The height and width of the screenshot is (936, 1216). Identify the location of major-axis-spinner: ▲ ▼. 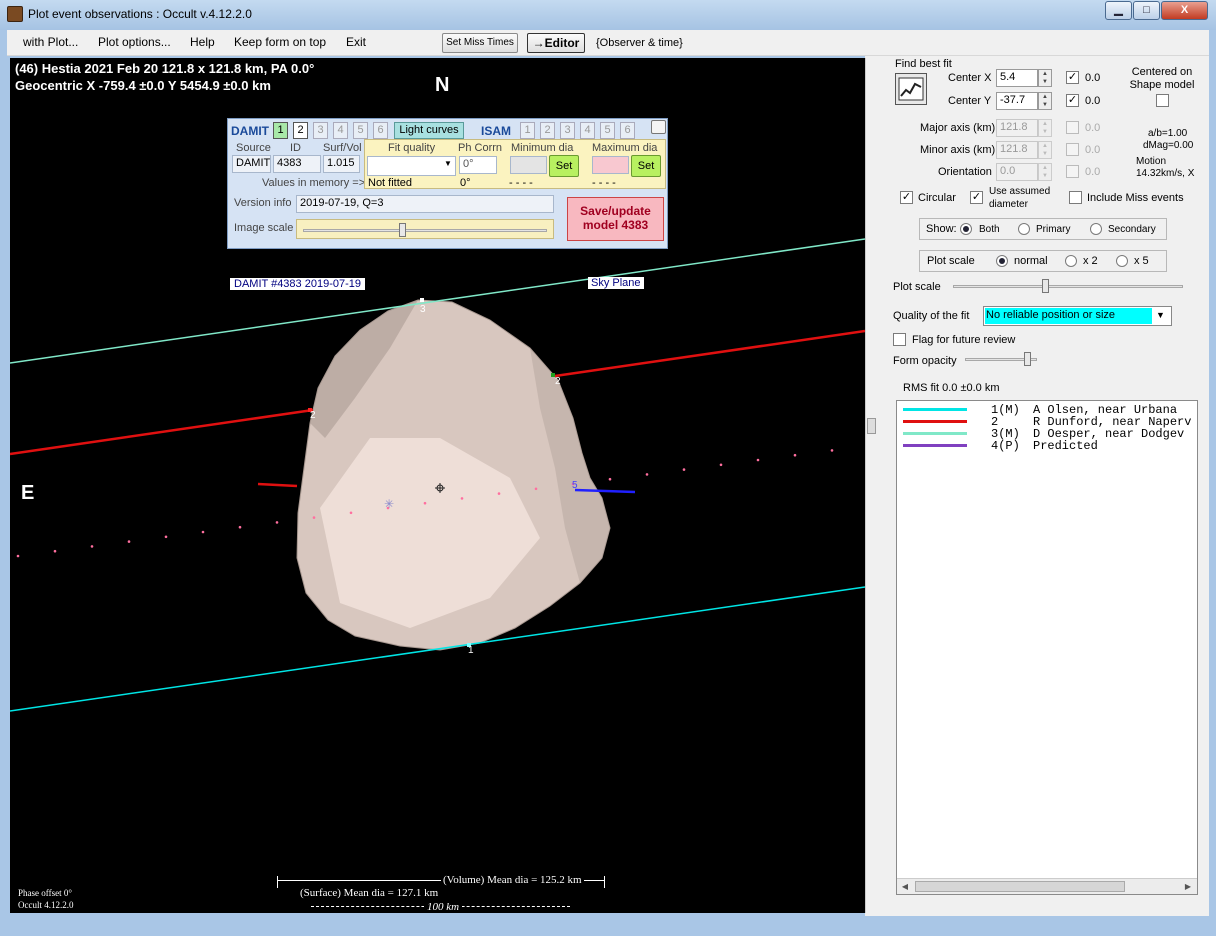
(1045, 128).